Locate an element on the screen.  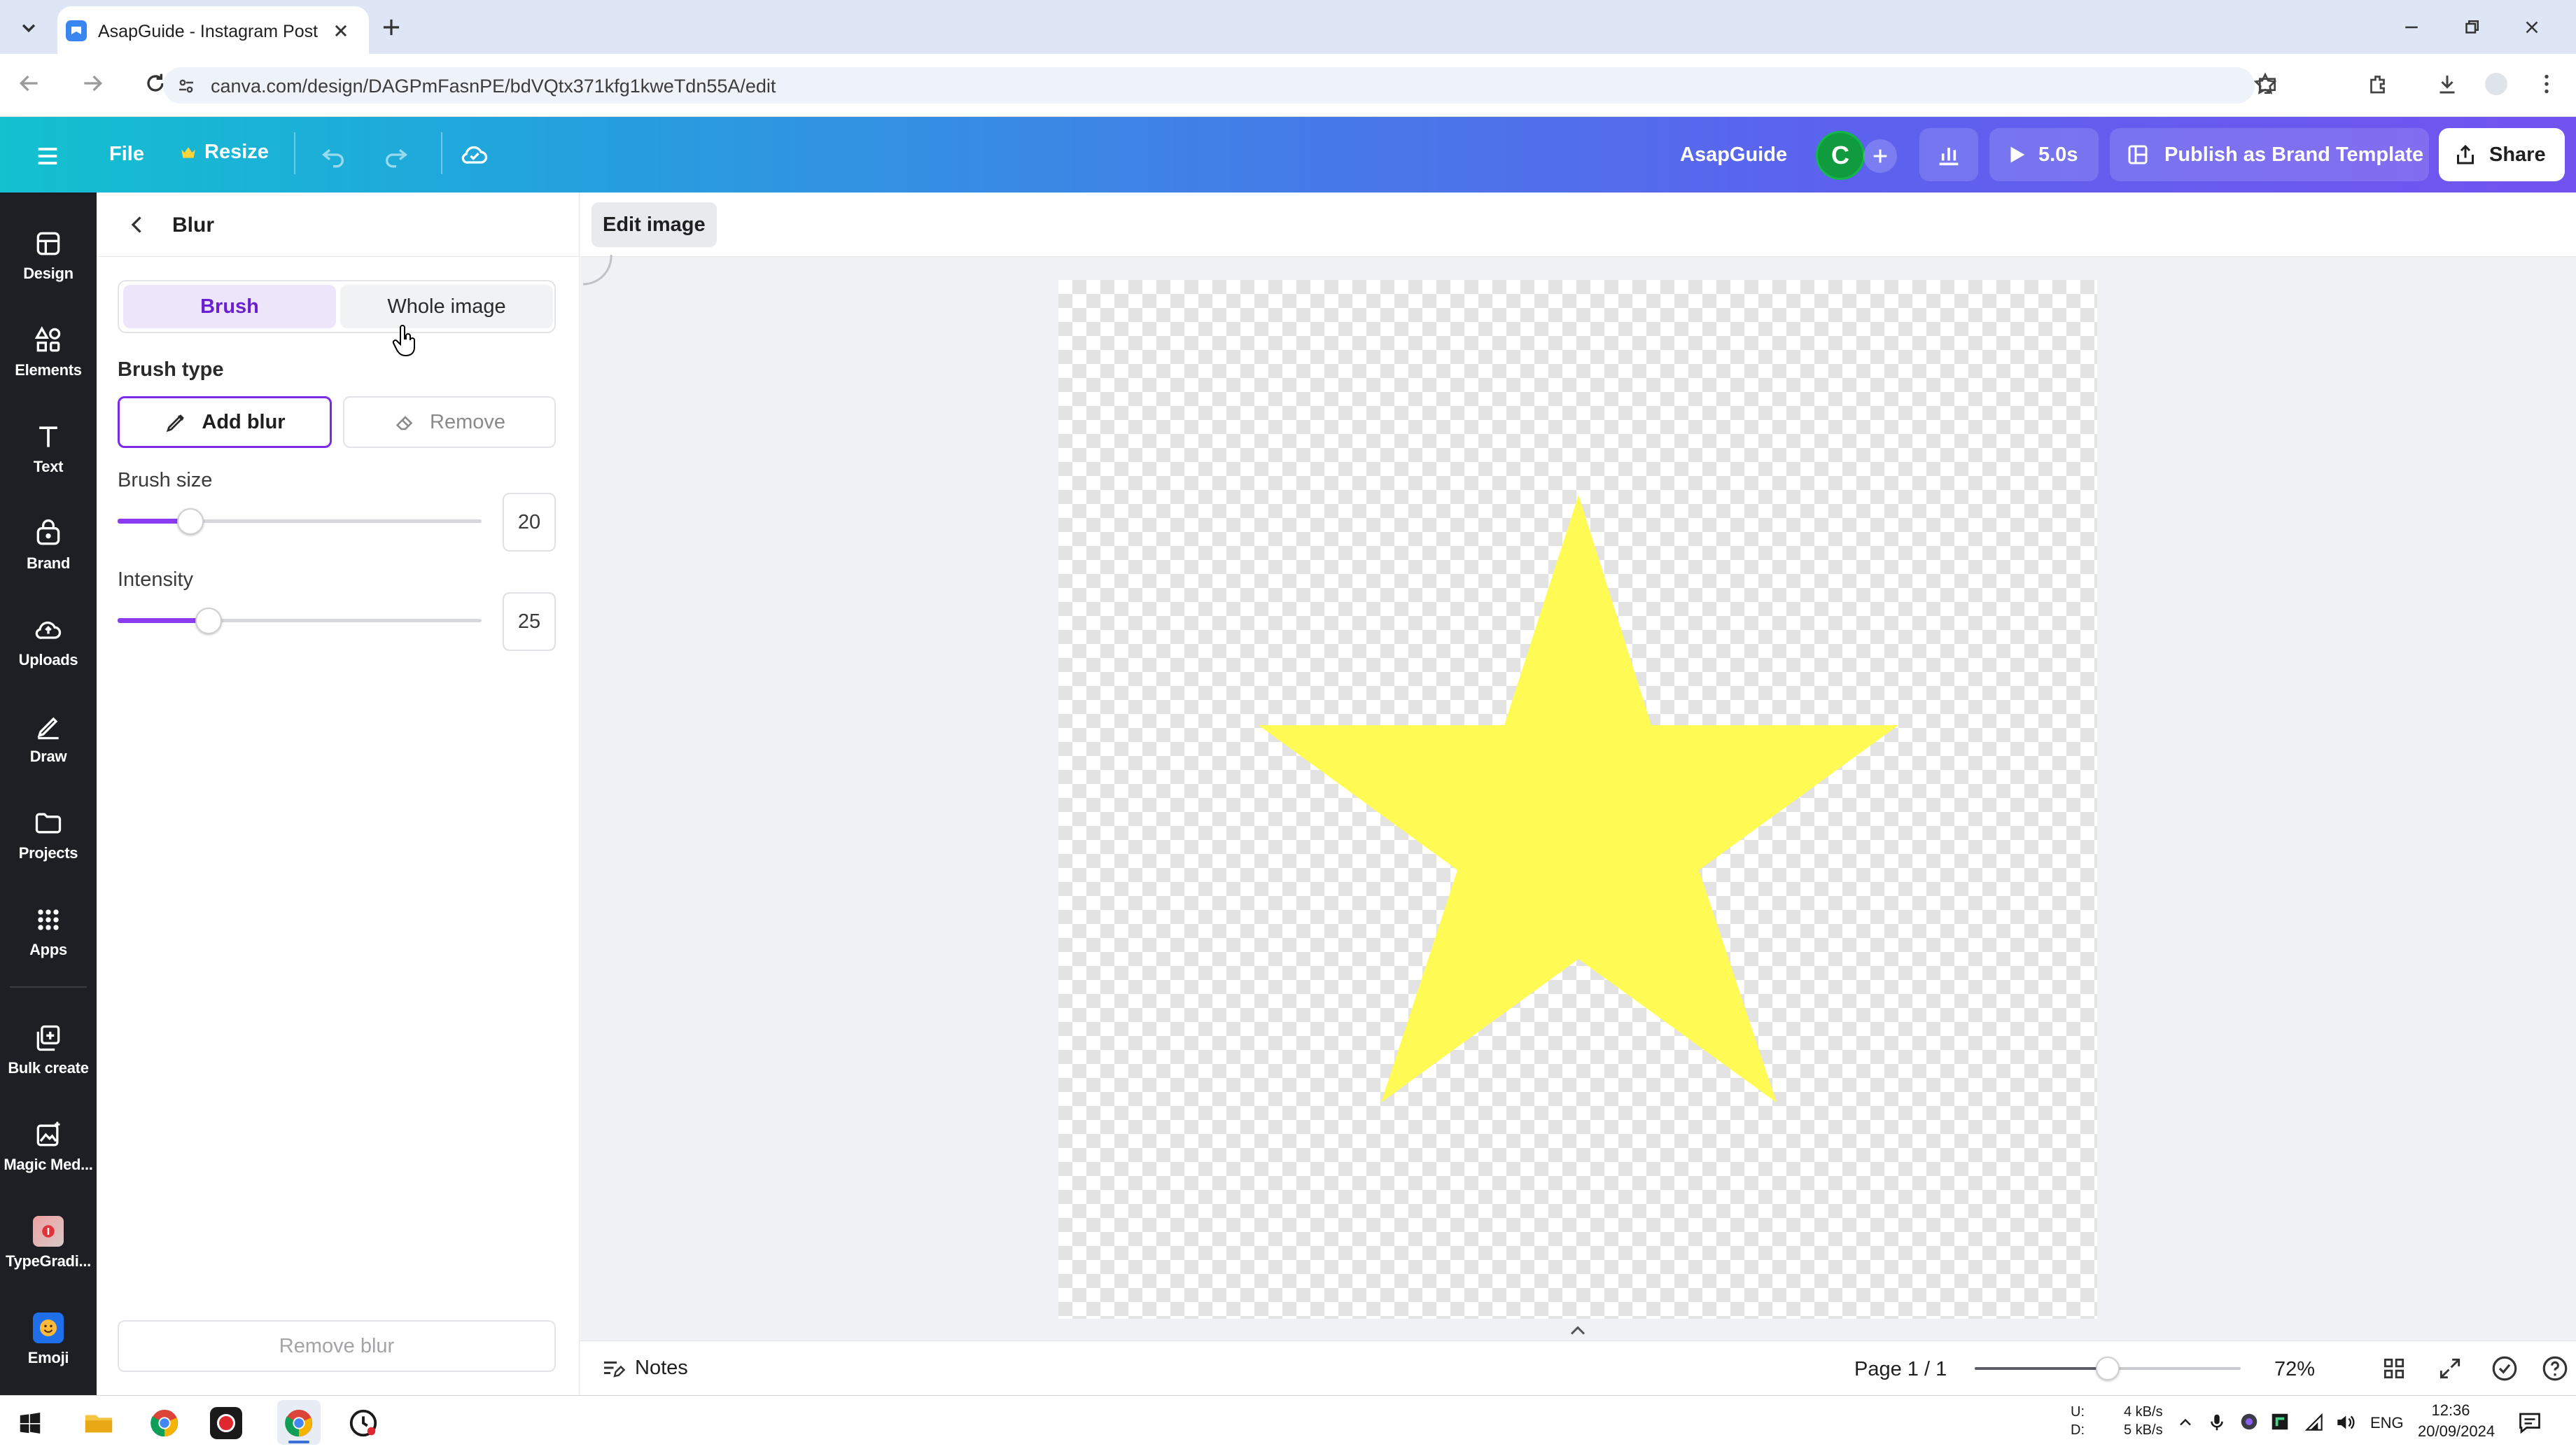
intensity-slider is located at coordinates (300, 621).